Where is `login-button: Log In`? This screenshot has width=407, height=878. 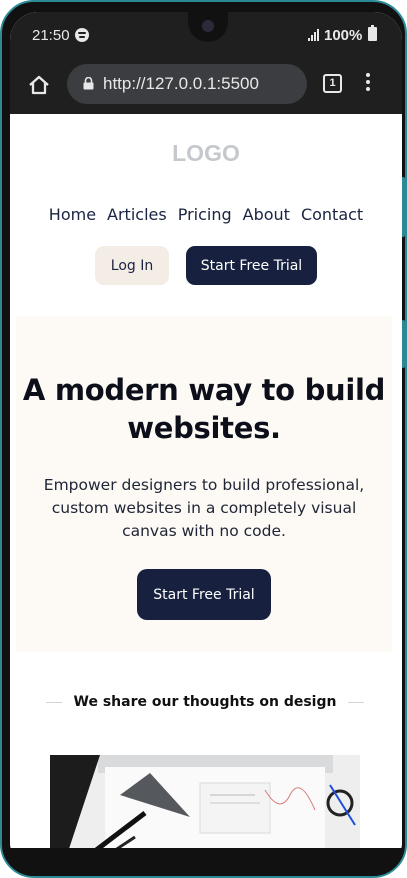
login-button: Log In is located at coordinates (132, 265).